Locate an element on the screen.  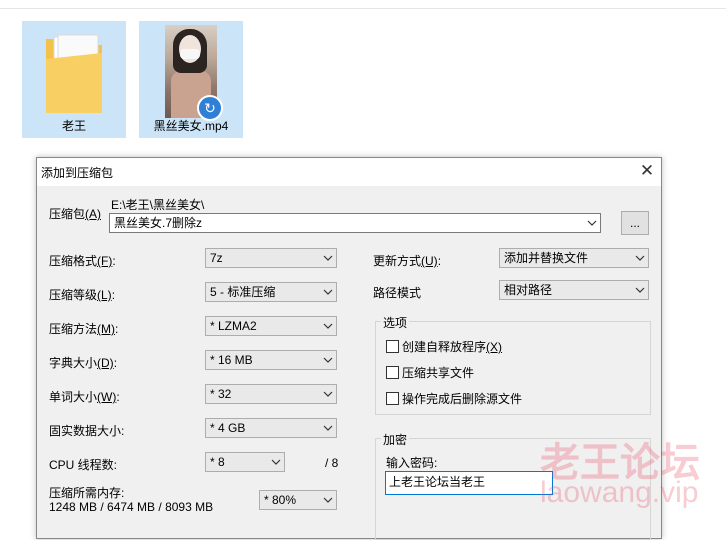
memory-label: 压缩所需内存: is located at coordinates (87, 493).